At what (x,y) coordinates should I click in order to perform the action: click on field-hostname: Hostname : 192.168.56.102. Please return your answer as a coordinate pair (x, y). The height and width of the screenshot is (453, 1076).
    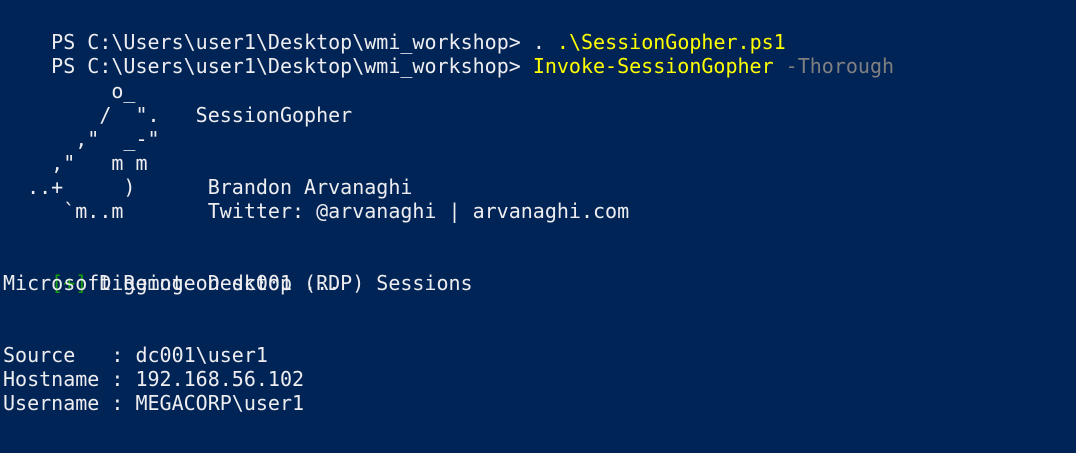
    Looking at the image, I should click on (154, 379).